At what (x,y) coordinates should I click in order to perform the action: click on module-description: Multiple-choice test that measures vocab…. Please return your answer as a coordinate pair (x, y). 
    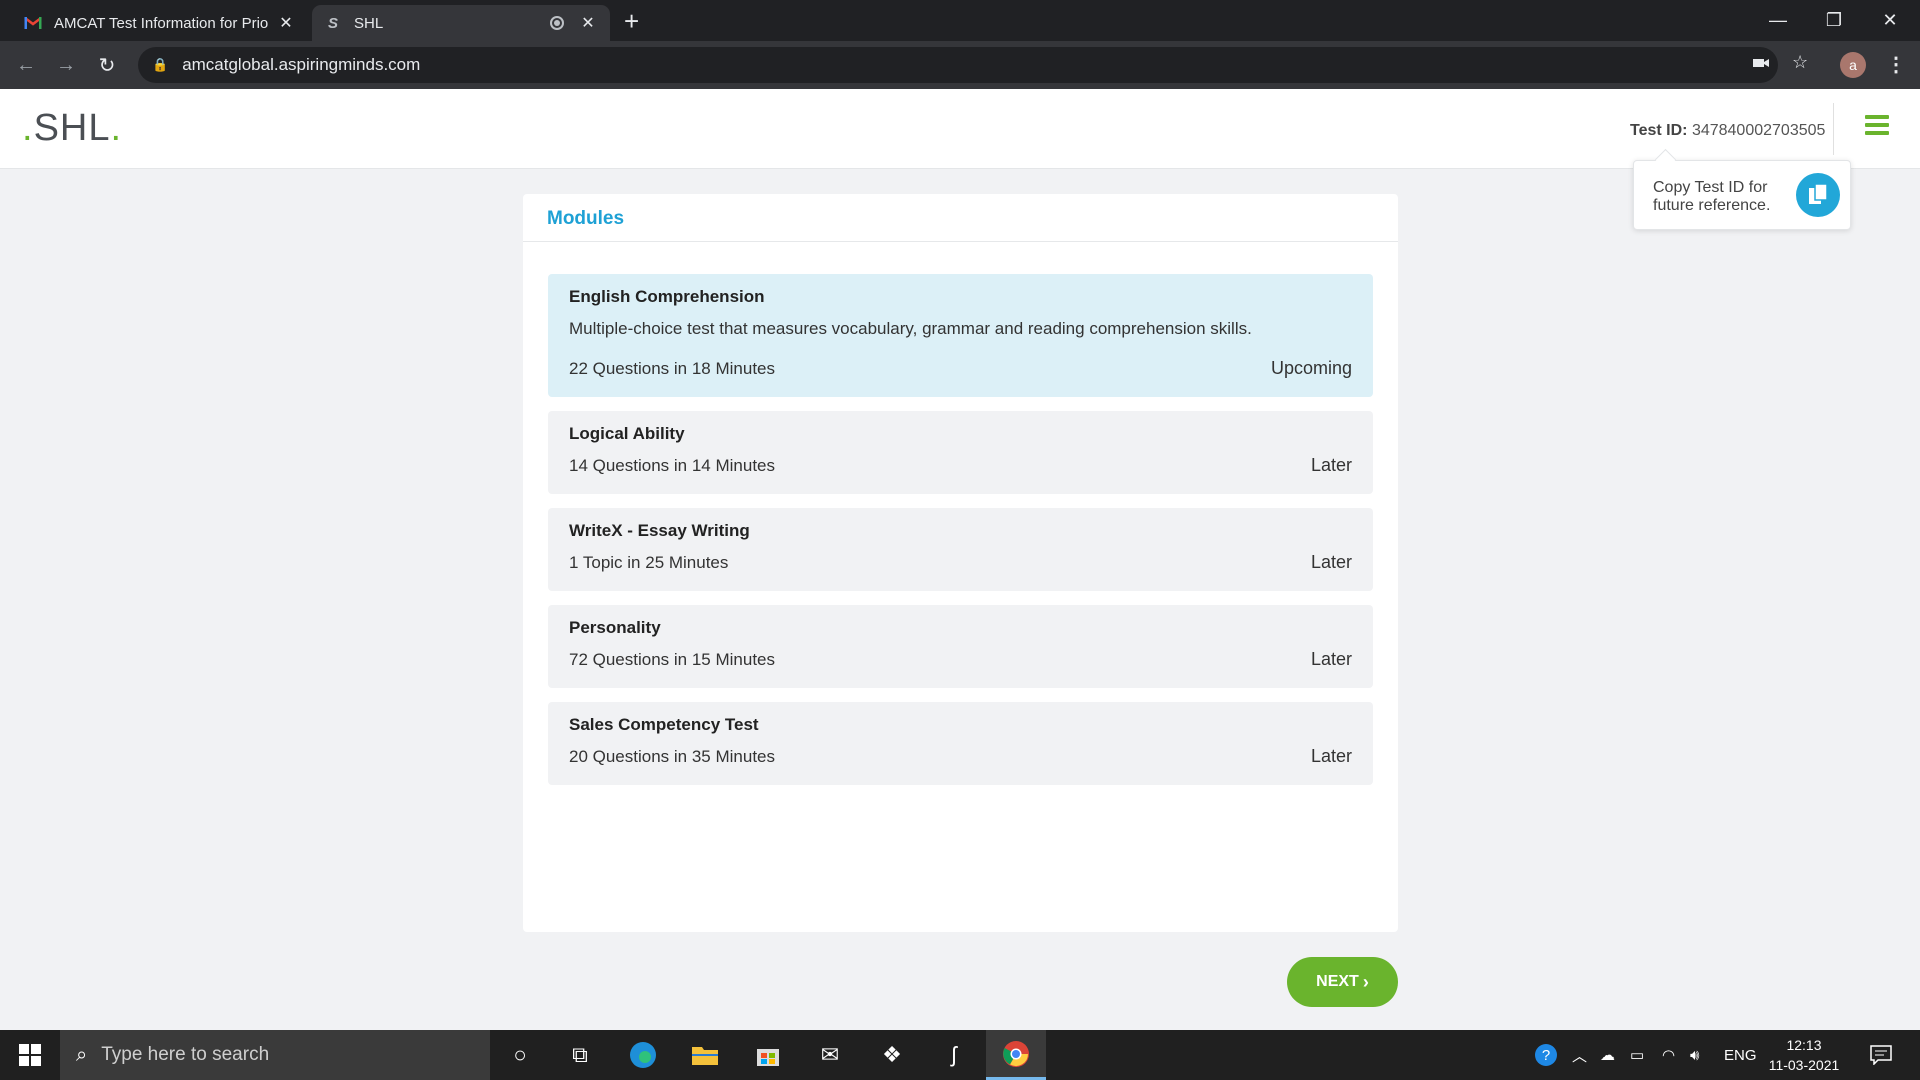
    Looking at the image, I should click on (910, 328).